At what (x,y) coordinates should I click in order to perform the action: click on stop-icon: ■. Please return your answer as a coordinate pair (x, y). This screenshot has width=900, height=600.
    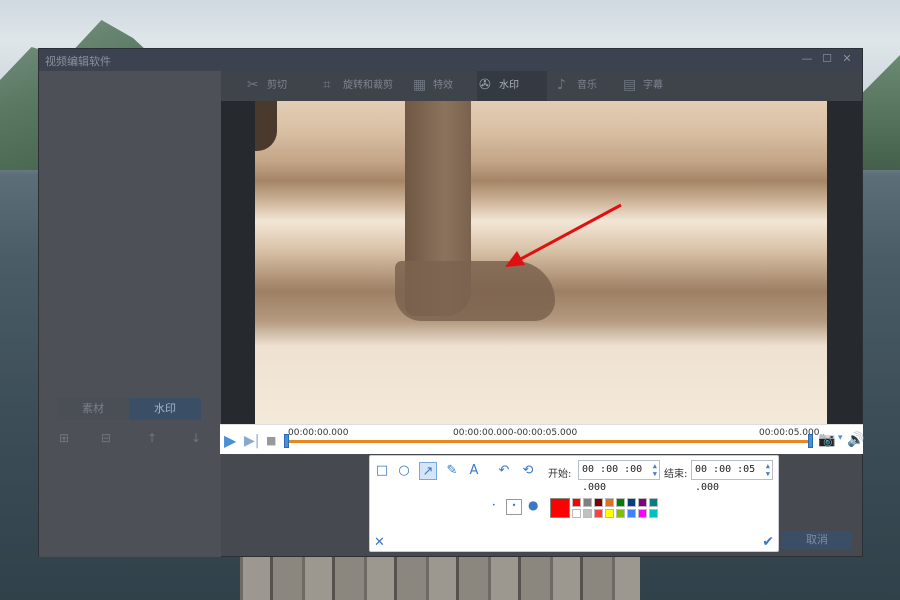
    Looking at the image, I should click on (271, 440).